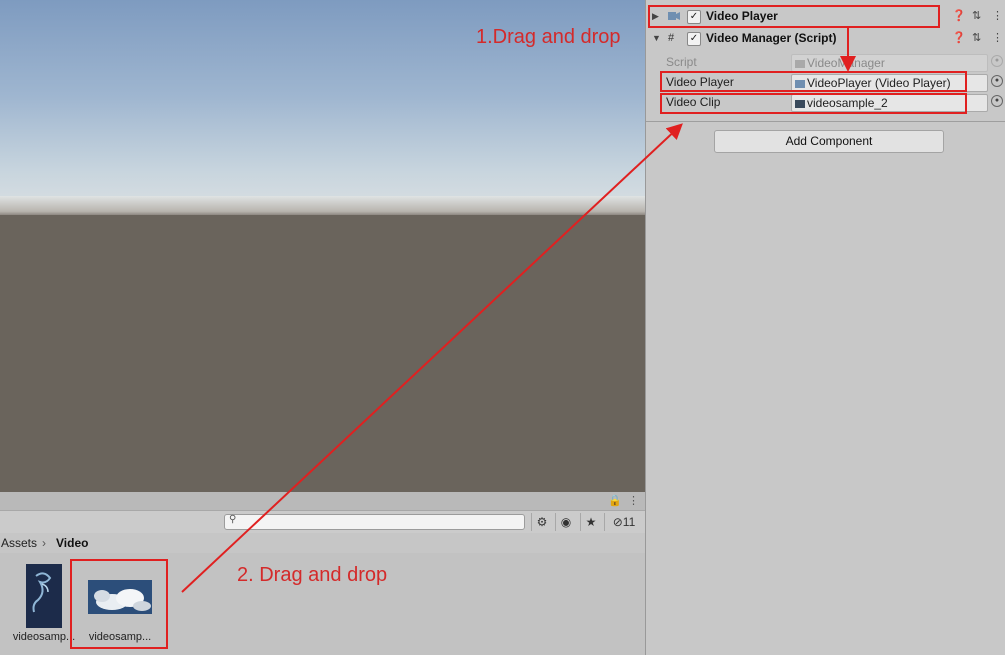 Image resolution: width=1005 pixels, height=655 pixels. I want to click on annotation-step1: 1.Drag and drop, so click(548, 37).